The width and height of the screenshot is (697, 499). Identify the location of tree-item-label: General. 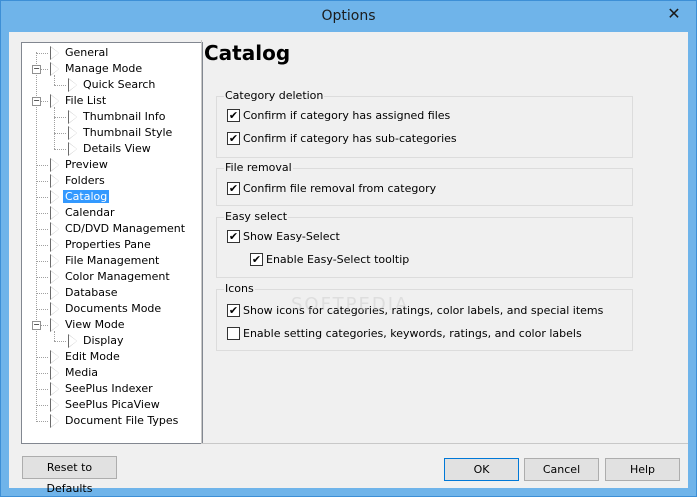
(87, 52).